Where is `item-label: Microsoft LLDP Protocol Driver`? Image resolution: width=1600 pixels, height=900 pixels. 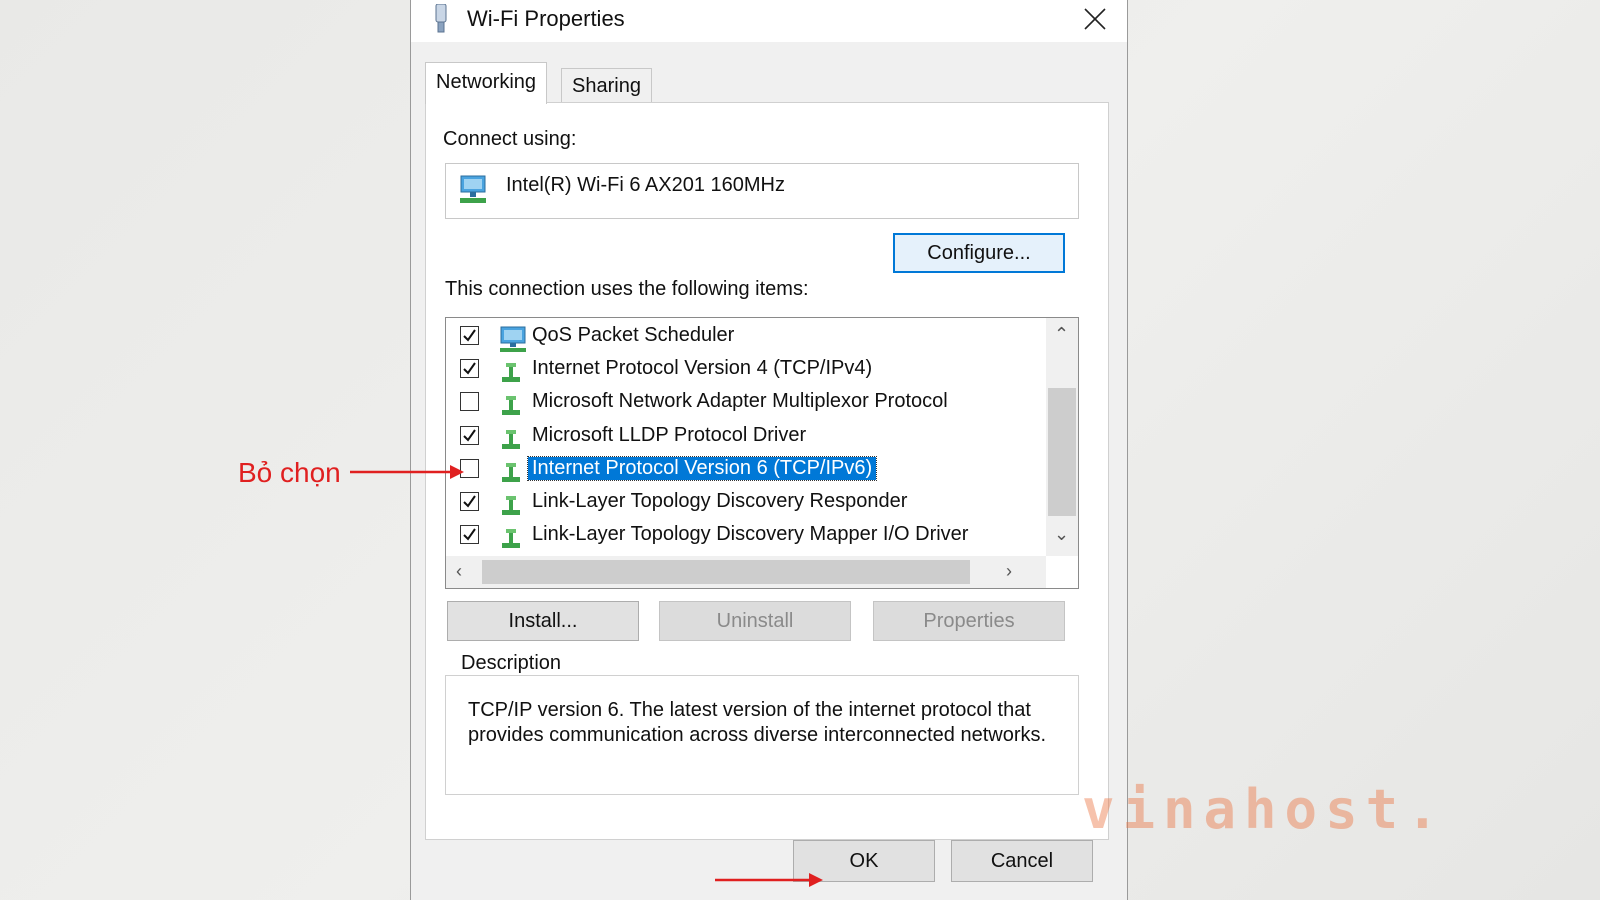
item-label: Microsoft LLDP Protocol Driver is located at coordinates (669, 434).